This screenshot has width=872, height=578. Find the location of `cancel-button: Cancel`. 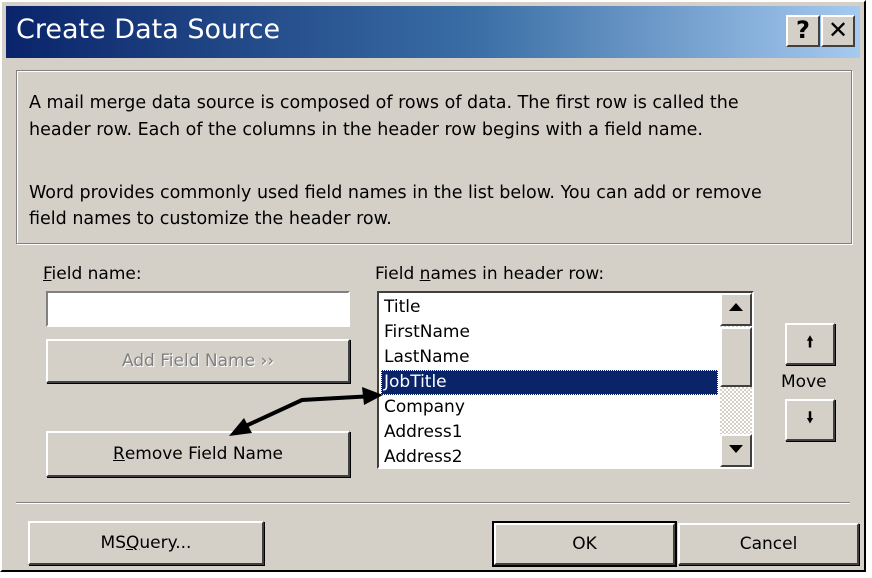

cancel-button: Cancel is located at coordinates (768, 544).